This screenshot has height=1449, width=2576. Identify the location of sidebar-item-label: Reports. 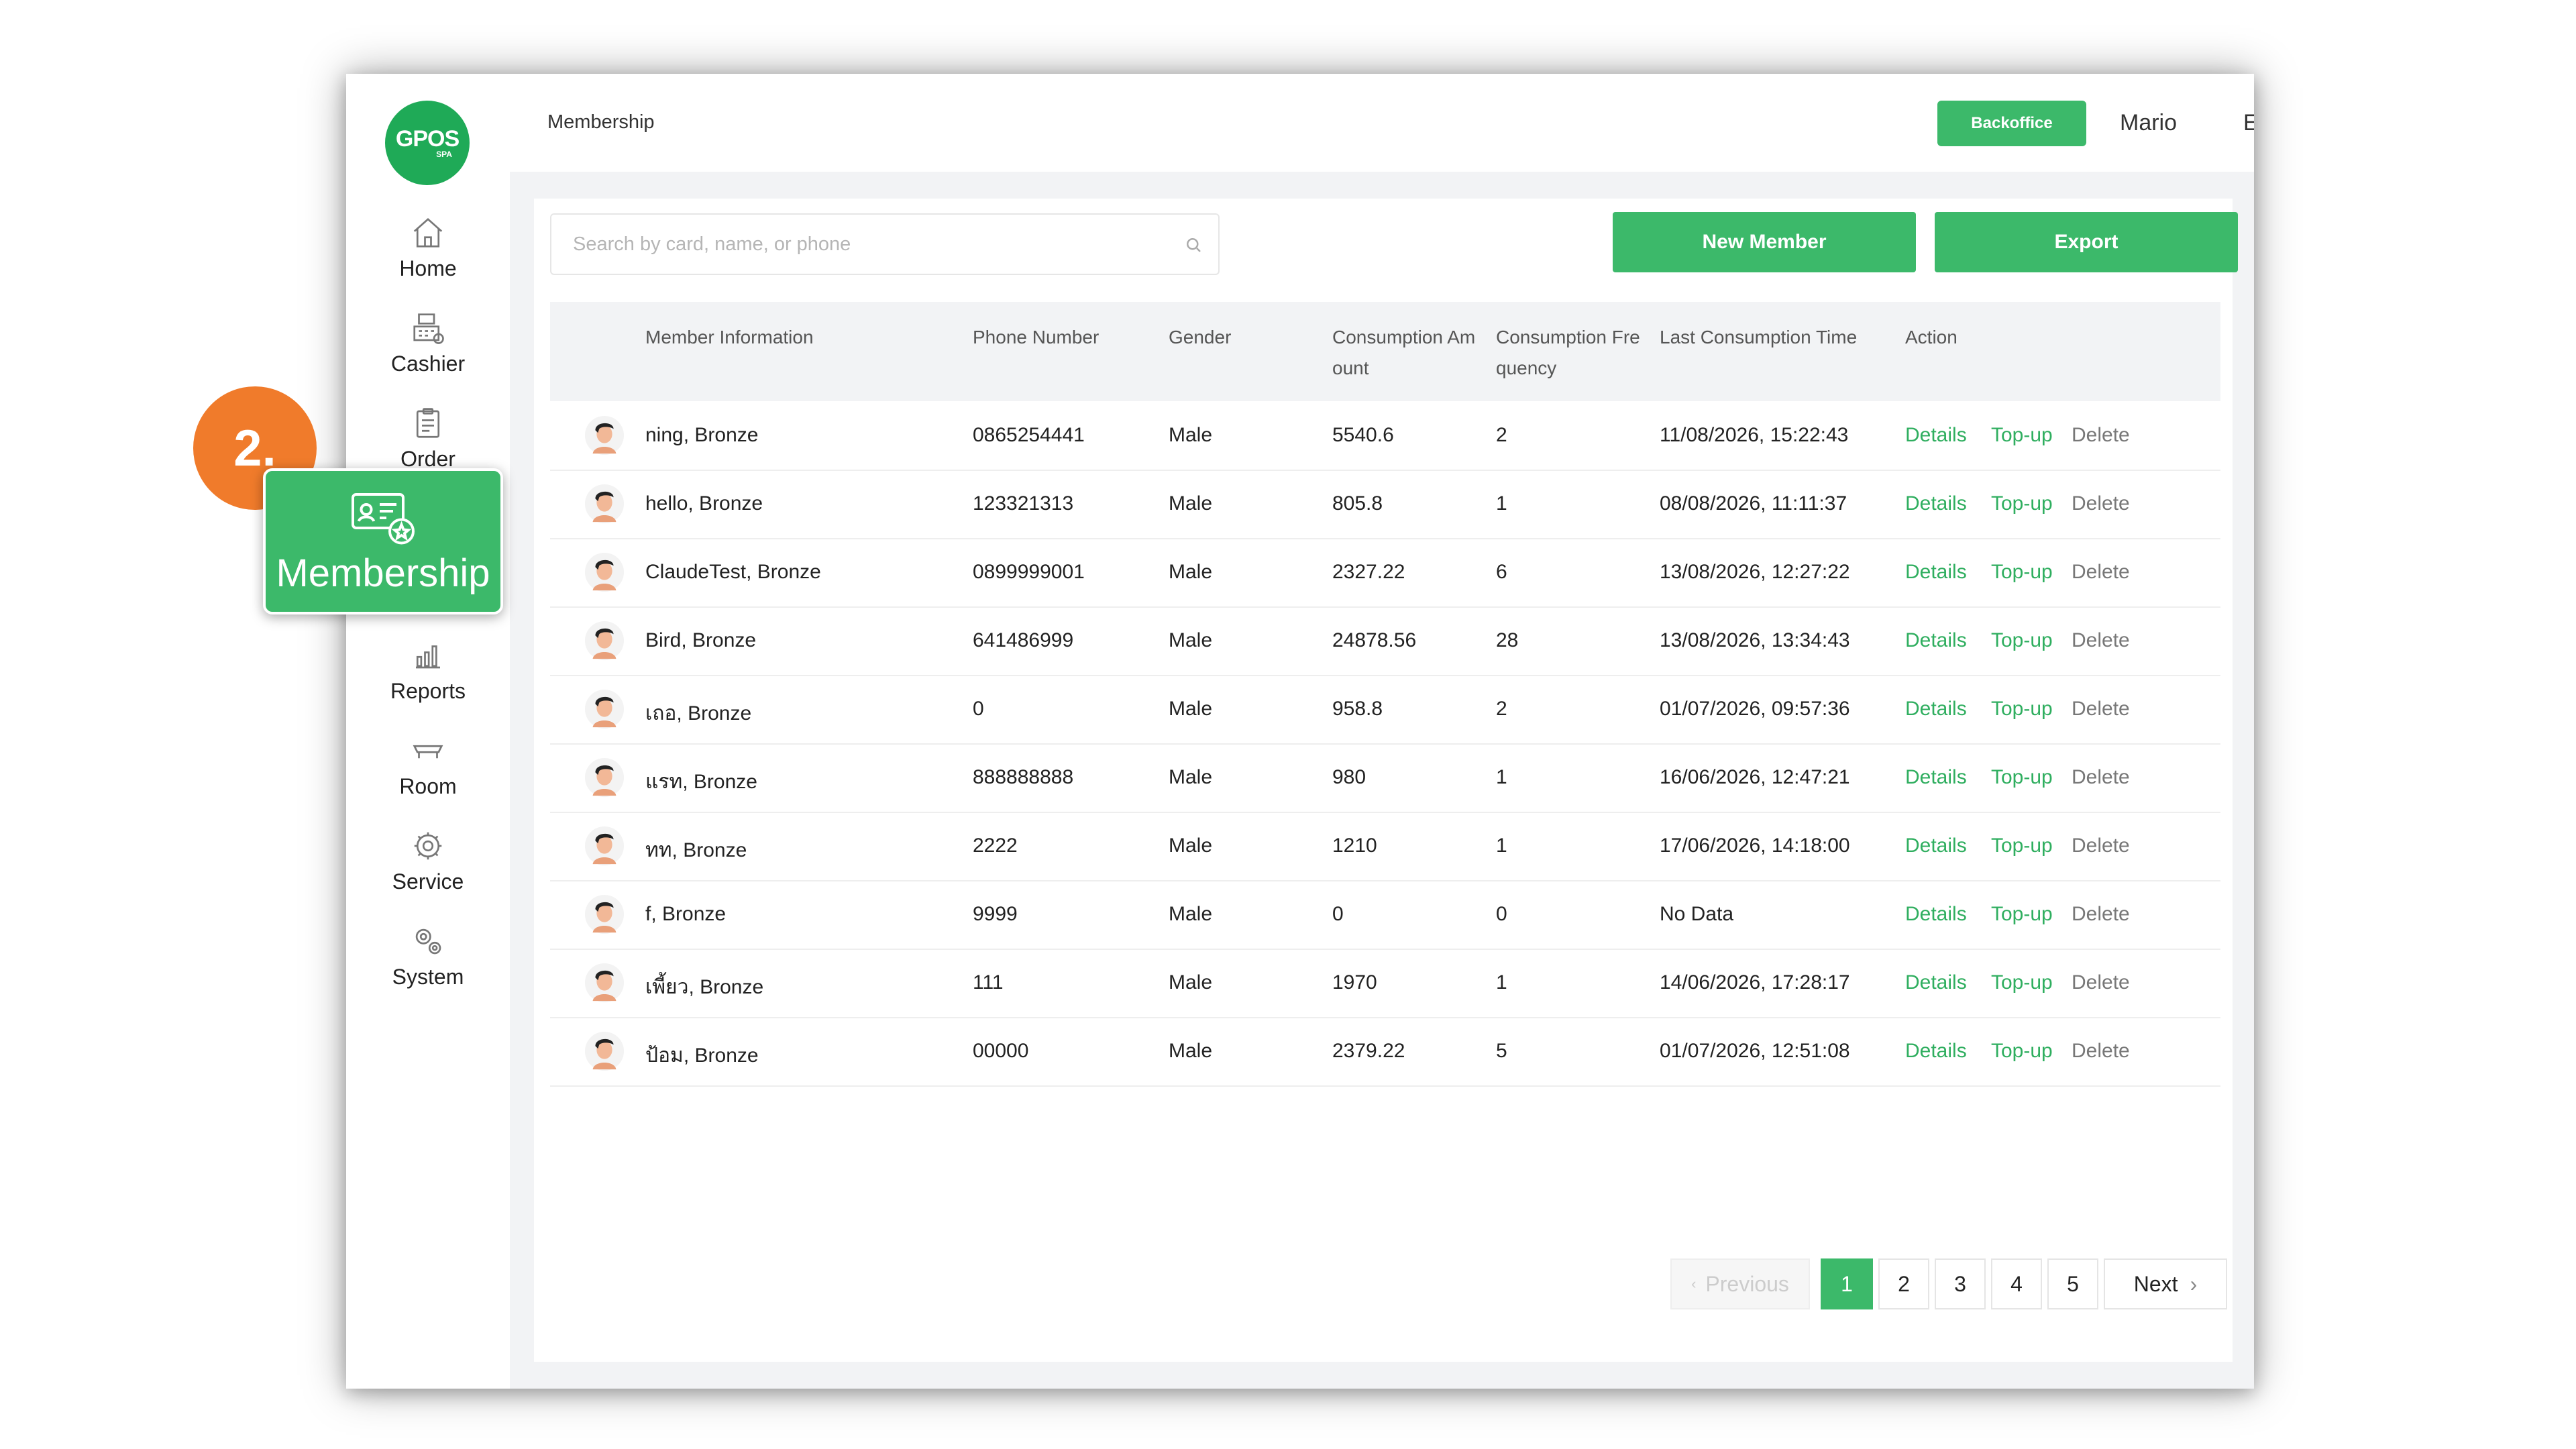
(428, 691).